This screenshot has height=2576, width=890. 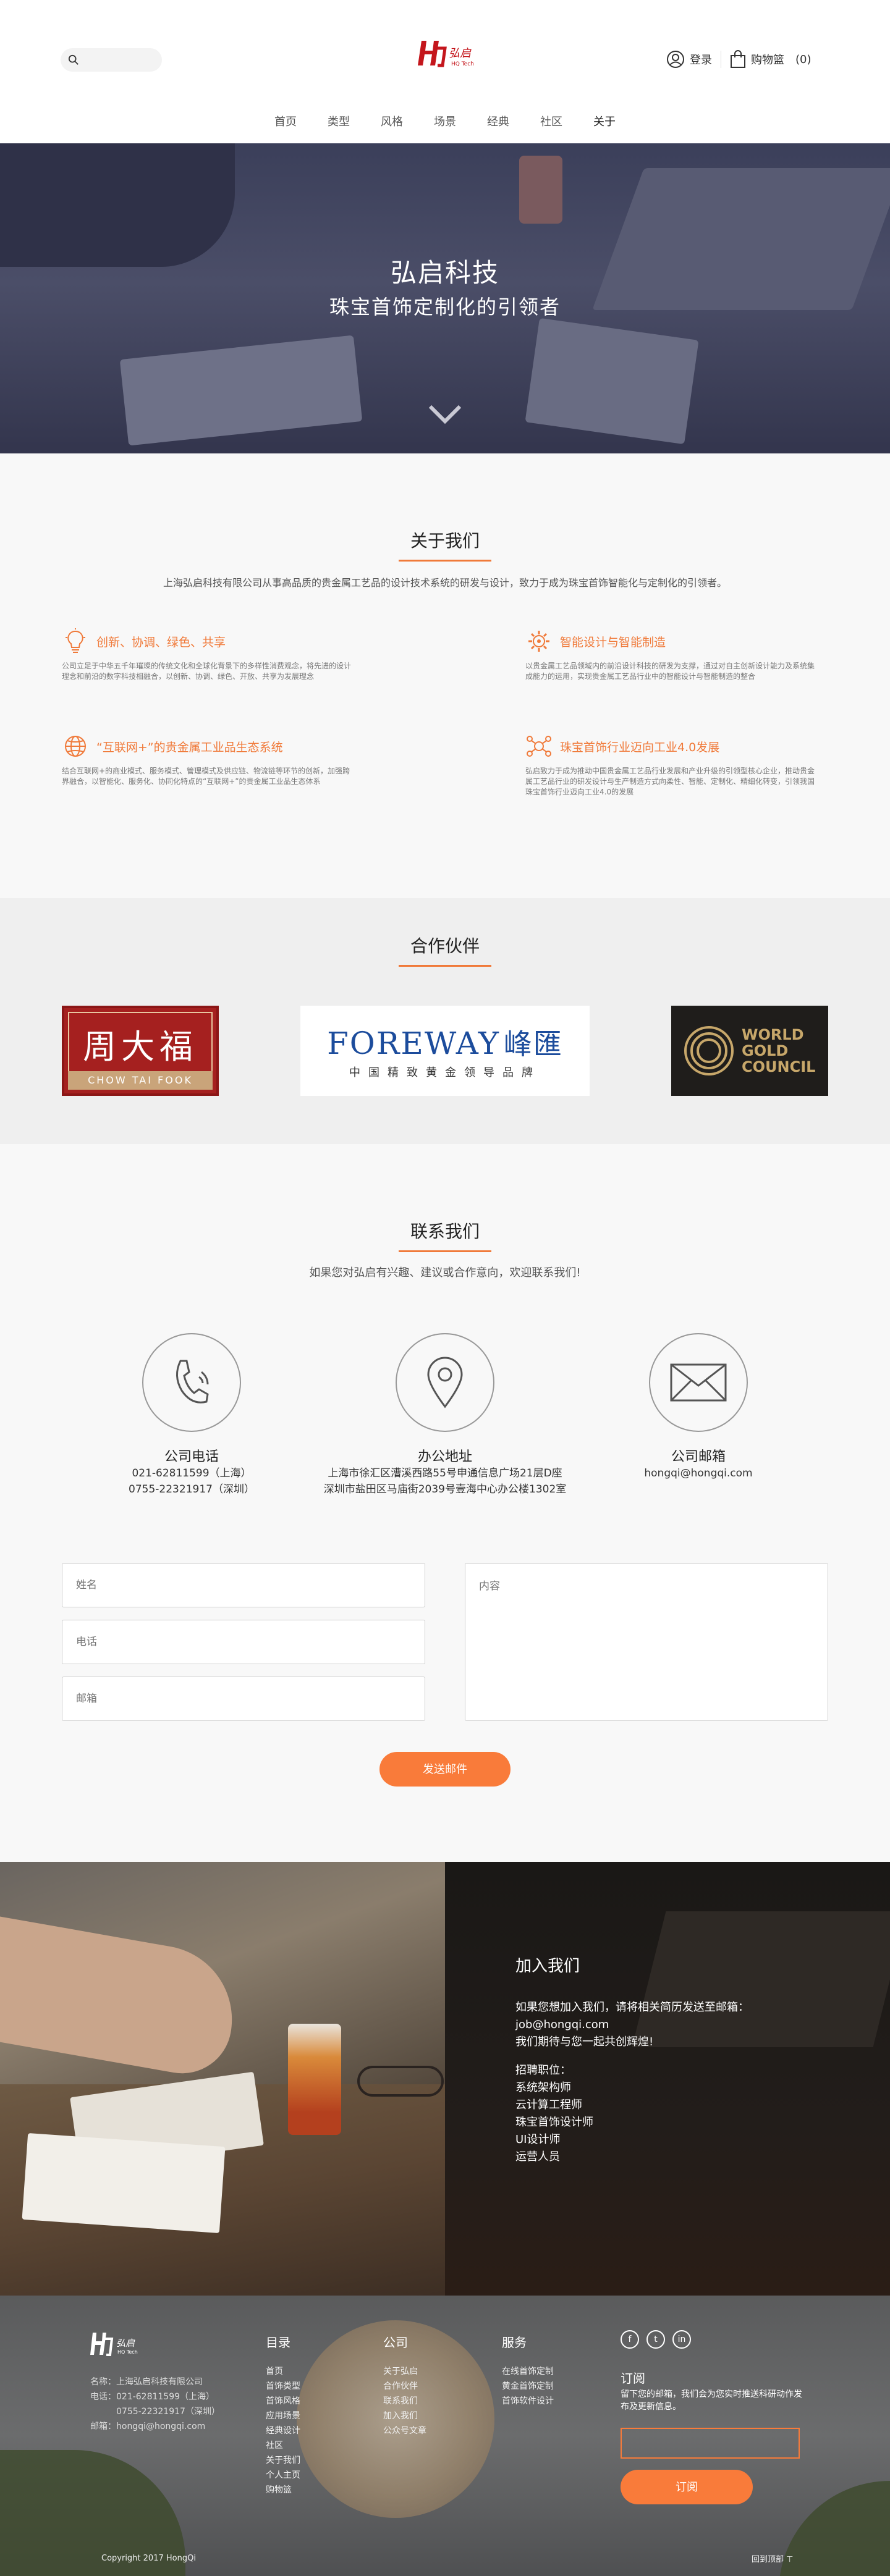 What do you see at coordinates (404, 2416) in the screenshot?
I see `footer-link: 加入我们` at bounding box center [404, 2416].